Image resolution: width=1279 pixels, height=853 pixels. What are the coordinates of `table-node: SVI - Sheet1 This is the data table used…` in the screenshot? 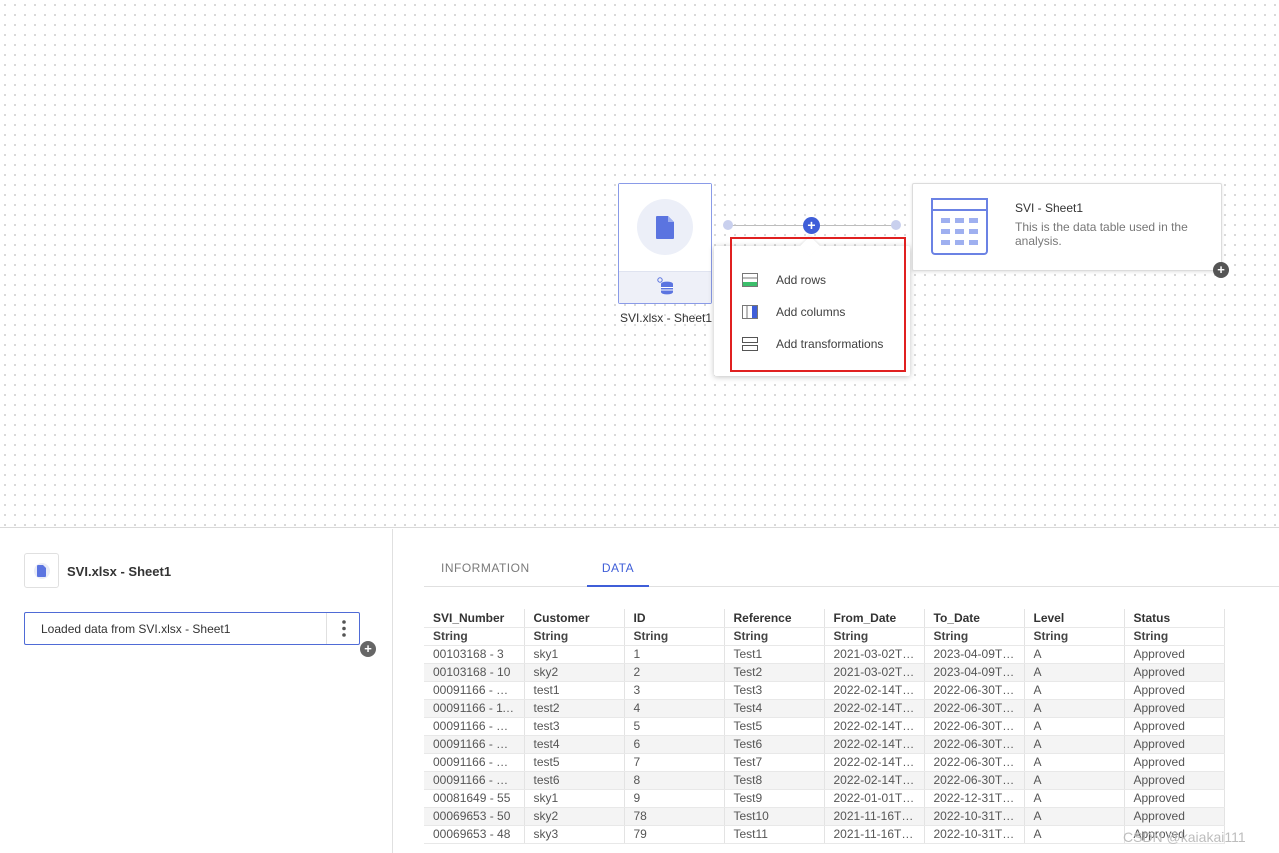 It's located at (1067, 227).